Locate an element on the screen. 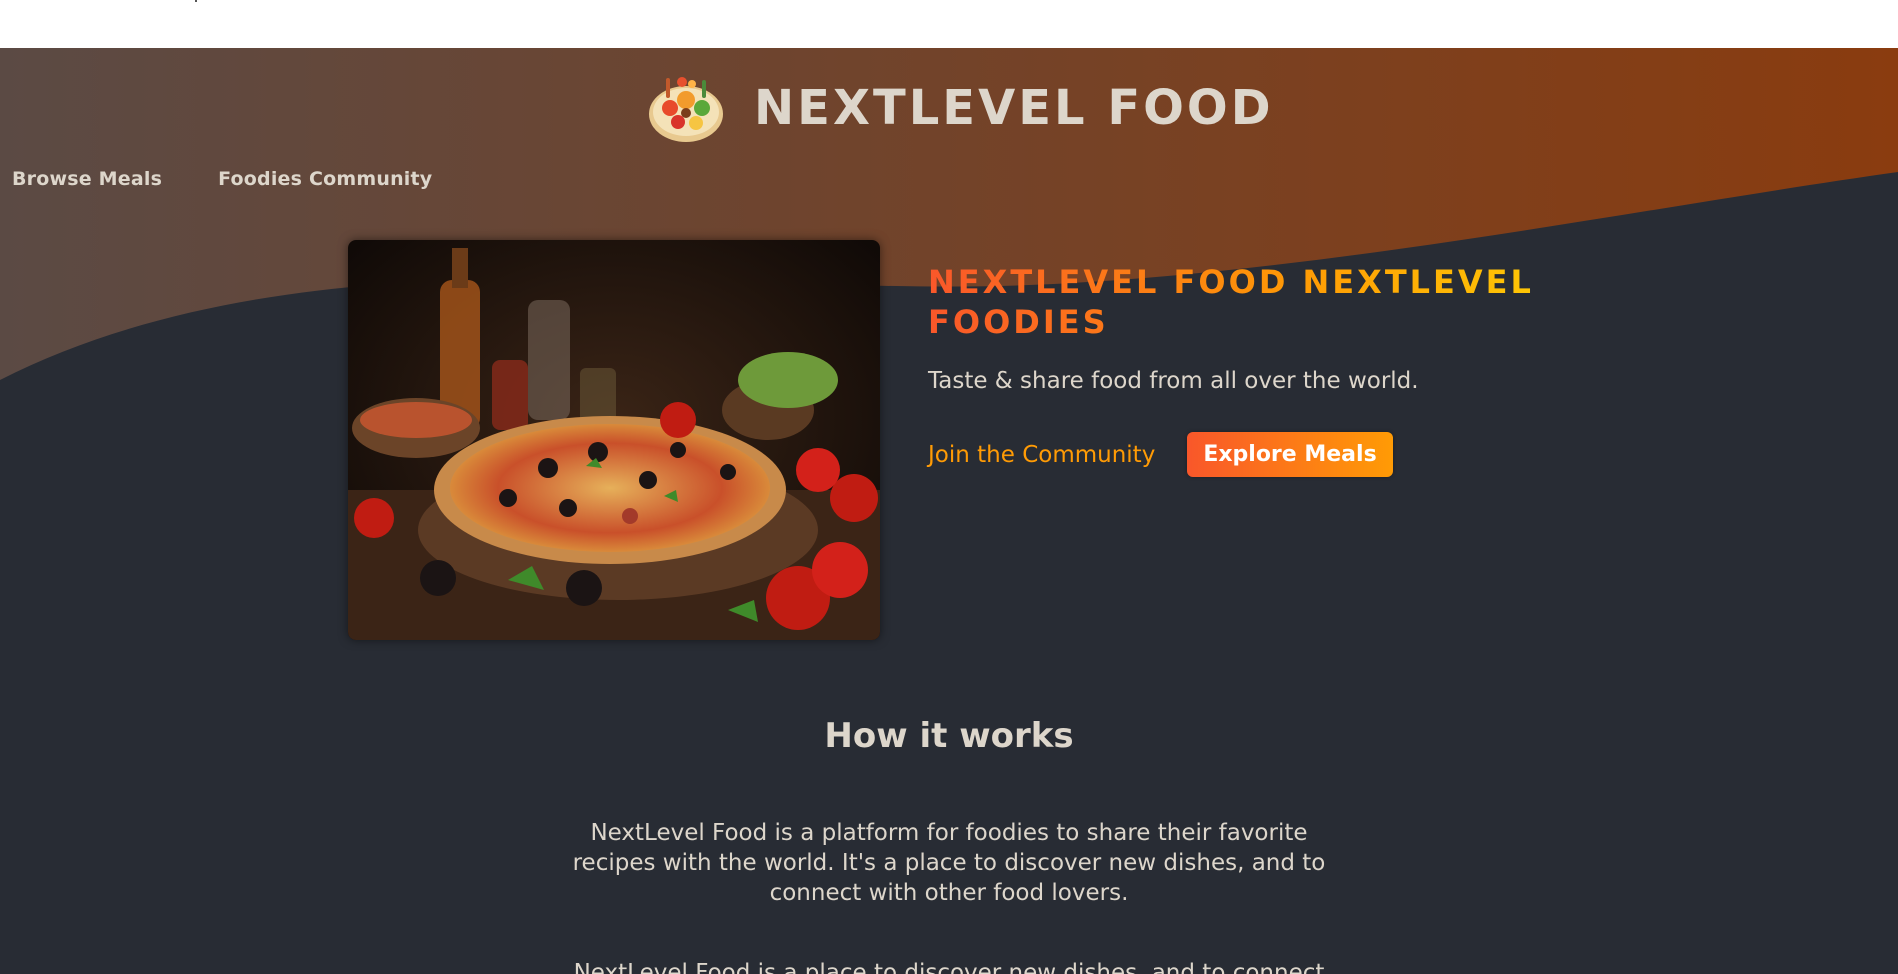  pizza-image is located at coordinates (614, 440).